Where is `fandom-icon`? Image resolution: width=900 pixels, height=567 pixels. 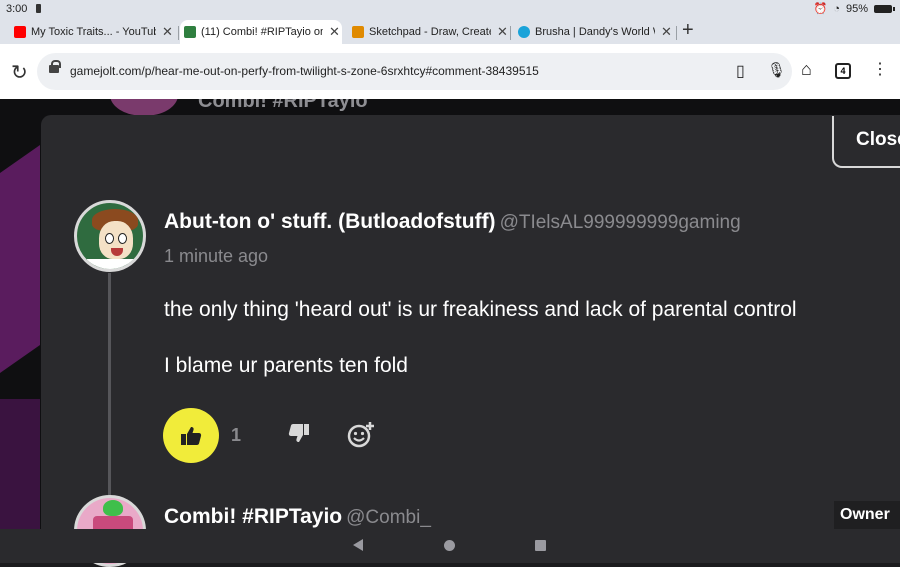
fandom-icon is located at coordinates (524, 32).